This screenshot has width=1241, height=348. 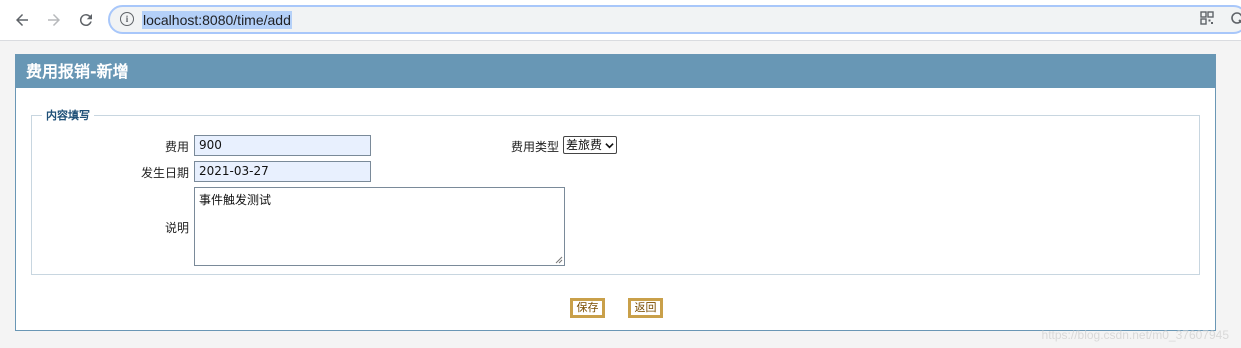 What do you see at coordinates (164, 173) in the screenshot?
I see `date-label: 发生日期` at bounding box center [164, 173].